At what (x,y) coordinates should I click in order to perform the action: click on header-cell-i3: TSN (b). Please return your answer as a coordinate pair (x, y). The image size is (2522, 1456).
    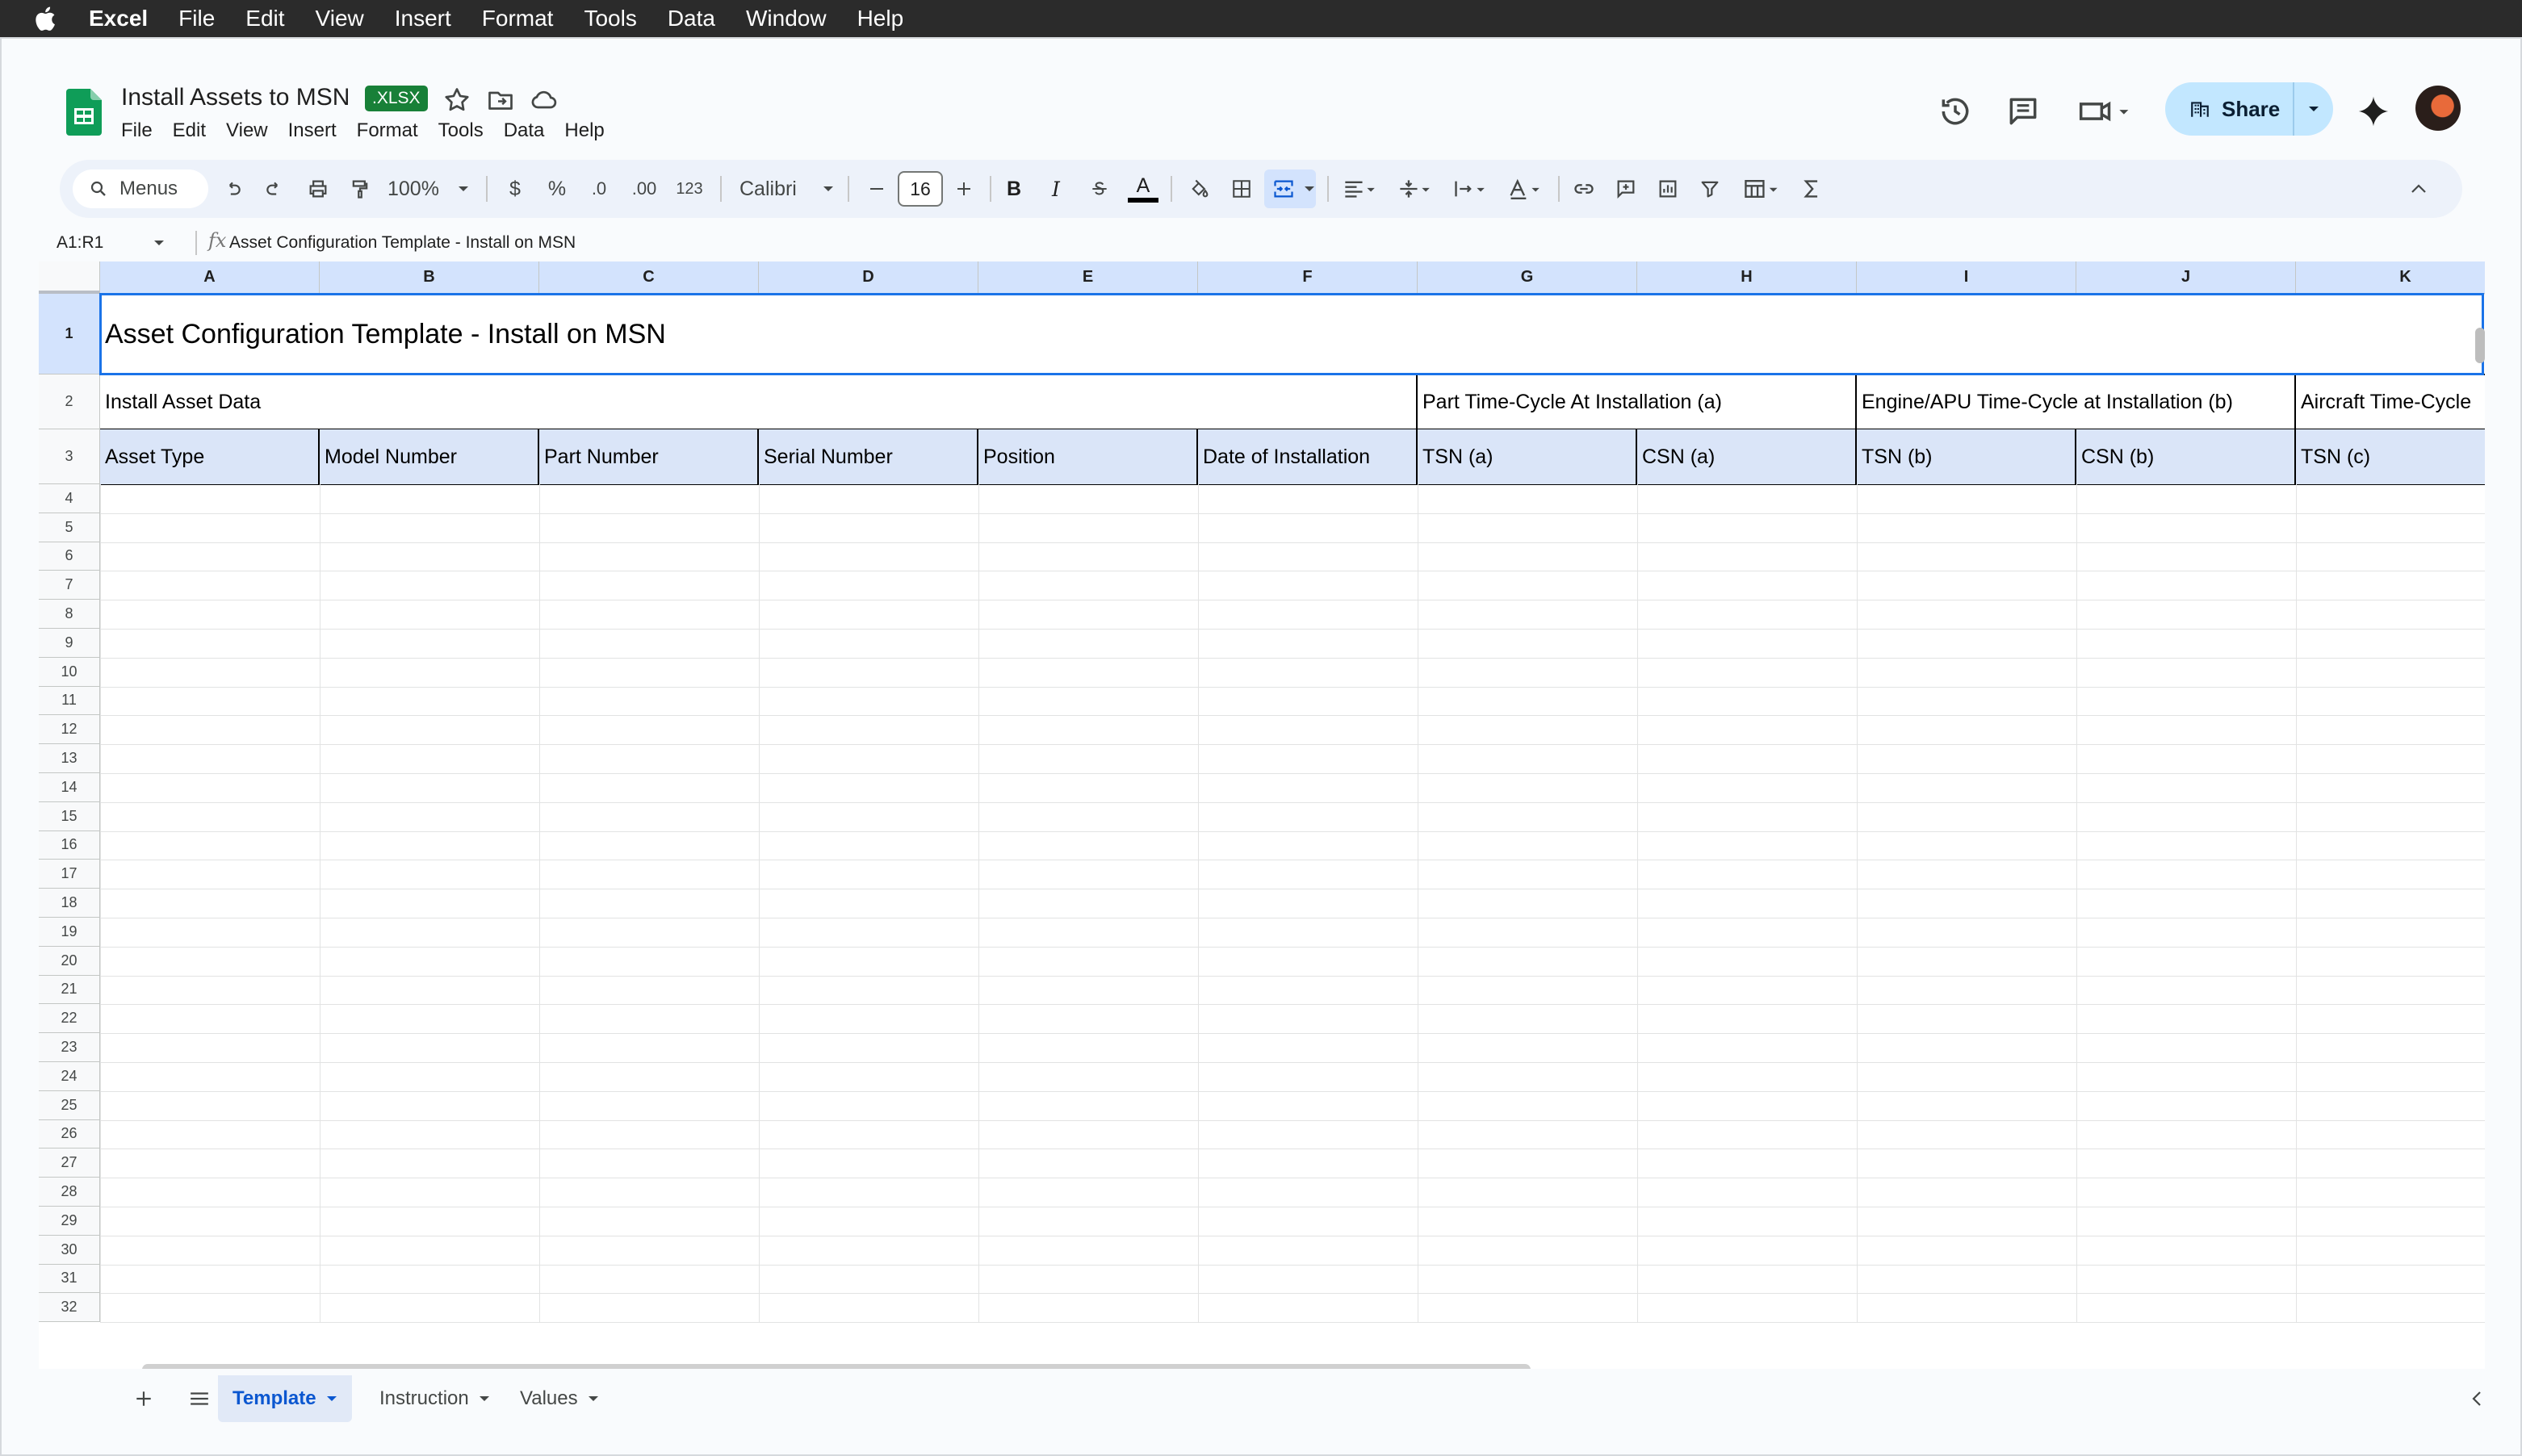
    Looking at the image, I should click on (1966, 456).